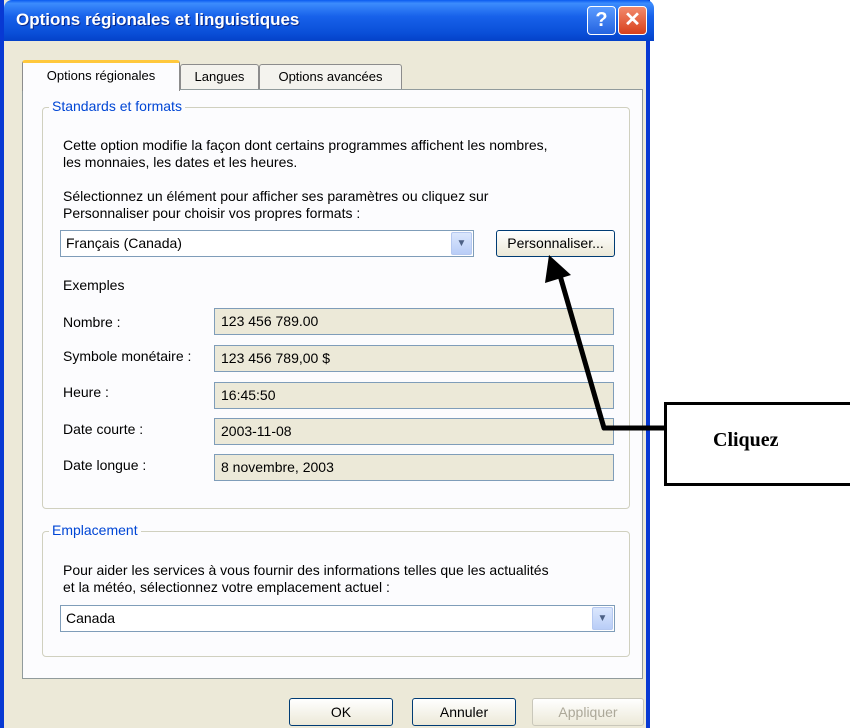 The width and height of the screenshot is (851, 728). Describe the element at coordinates (632, 20) in the screenshot. I see `close-icon: ✕` at that location.